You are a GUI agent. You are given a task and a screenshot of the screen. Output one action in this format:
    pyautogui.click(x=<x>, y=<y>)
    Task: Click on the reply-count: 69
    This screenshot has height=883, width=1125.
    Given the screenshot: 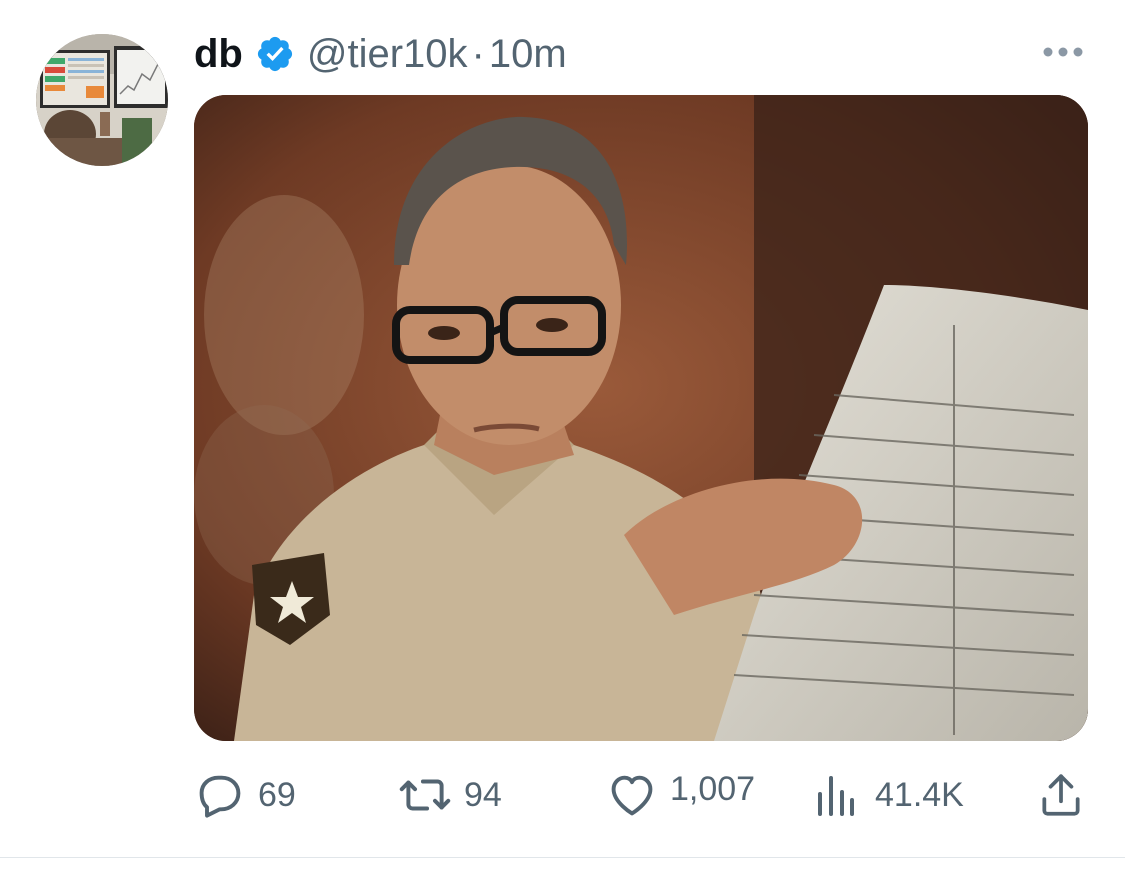 What is the action you would take?
    pyautogui.click(x=277, y=794)
    